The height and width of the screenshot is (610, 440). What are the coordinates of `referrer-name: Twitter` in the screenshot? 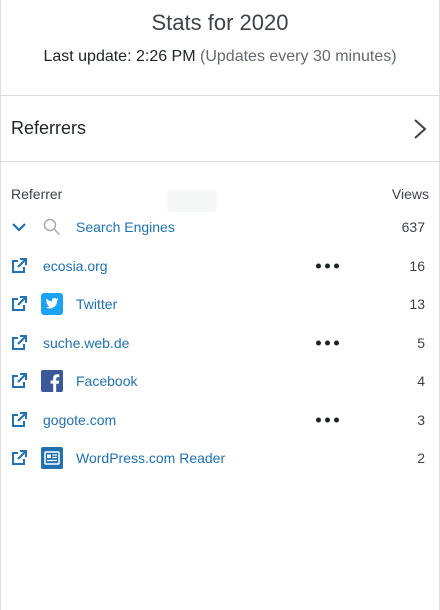 It's located at (96, 304).